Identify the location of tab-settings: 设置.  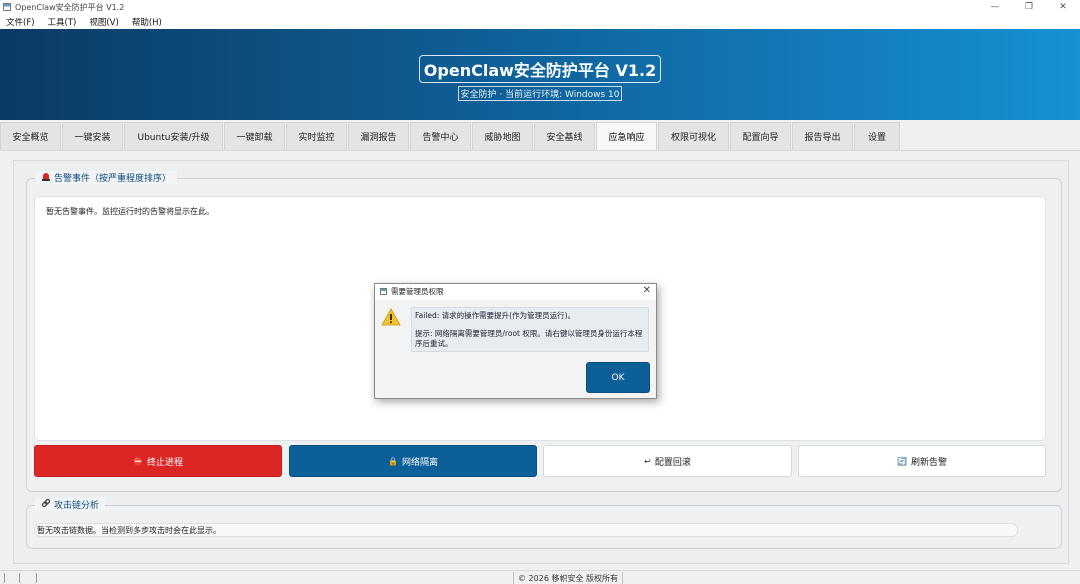
(877, 136).